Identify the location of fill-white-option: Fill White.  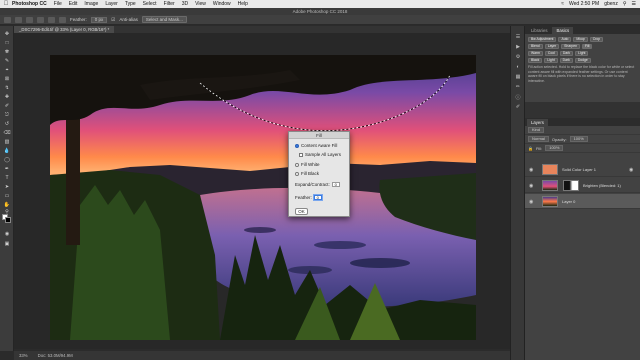
(307, 164).